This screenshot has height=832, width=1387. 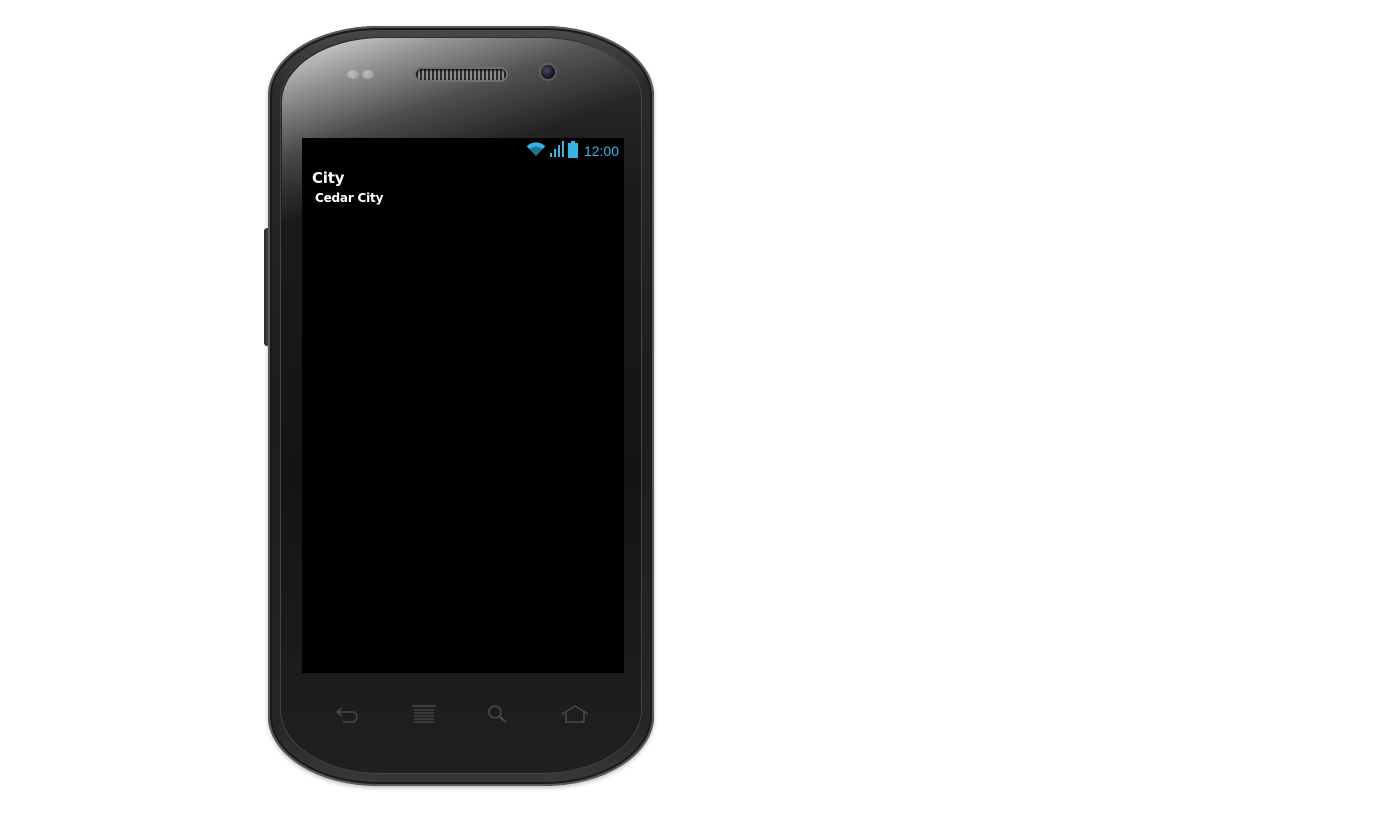 I want to click on signal-icon, so click(x=556, y=151).